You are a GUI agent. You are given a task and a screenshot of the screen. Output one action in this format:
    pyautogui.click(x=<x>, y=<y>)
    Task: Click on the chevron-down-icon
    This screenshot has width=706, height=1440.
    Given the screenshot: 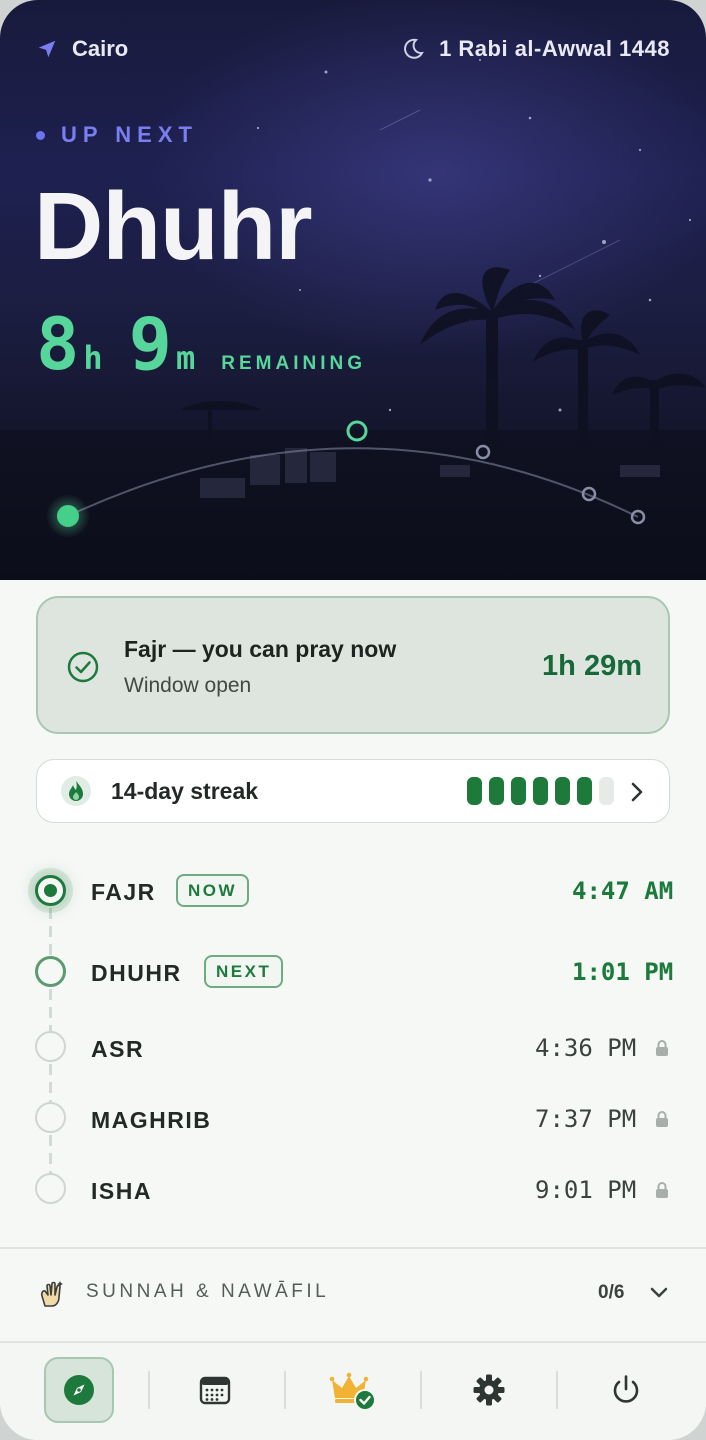 What is the action you would take?
    pyautogui.click(x=659, y=1293)
    